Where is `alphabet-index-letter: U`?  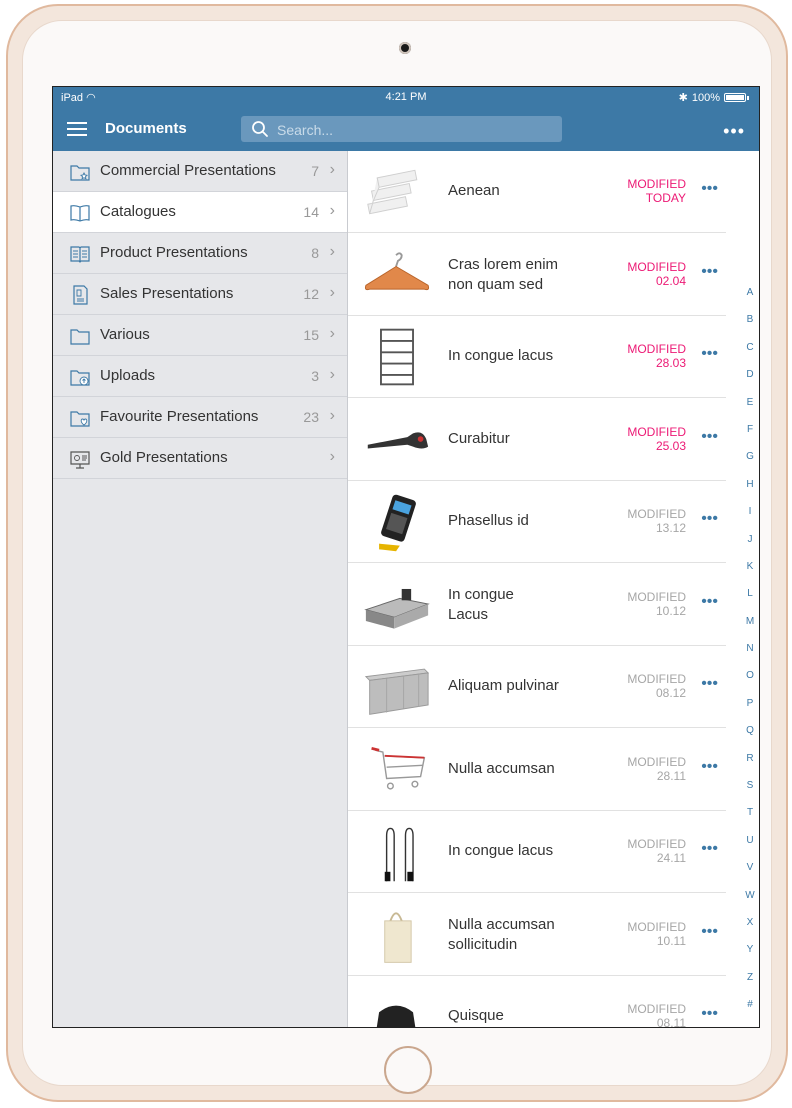
alphabet-index-letter: U is located at coordinates (749, 848).